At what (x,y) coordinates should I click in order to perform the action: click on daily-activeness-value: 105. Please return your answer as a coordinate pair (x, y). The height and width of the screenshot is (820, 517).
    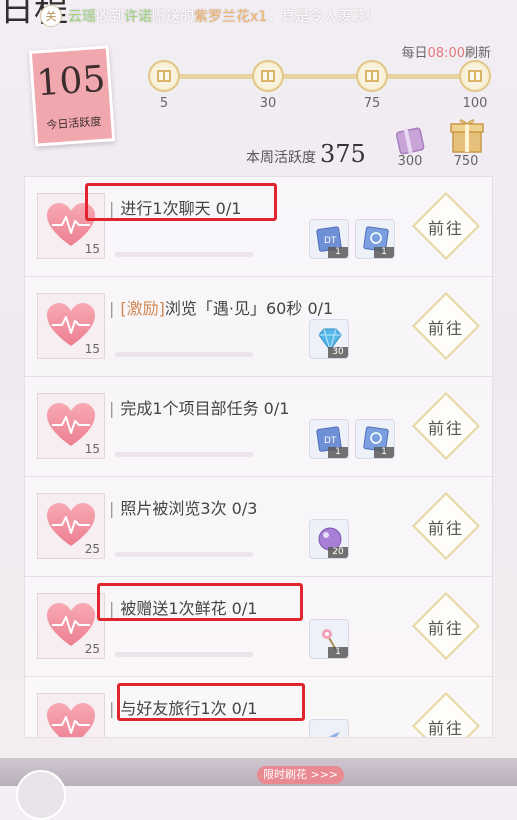
    Looking at the image, I should click on (71, 81).